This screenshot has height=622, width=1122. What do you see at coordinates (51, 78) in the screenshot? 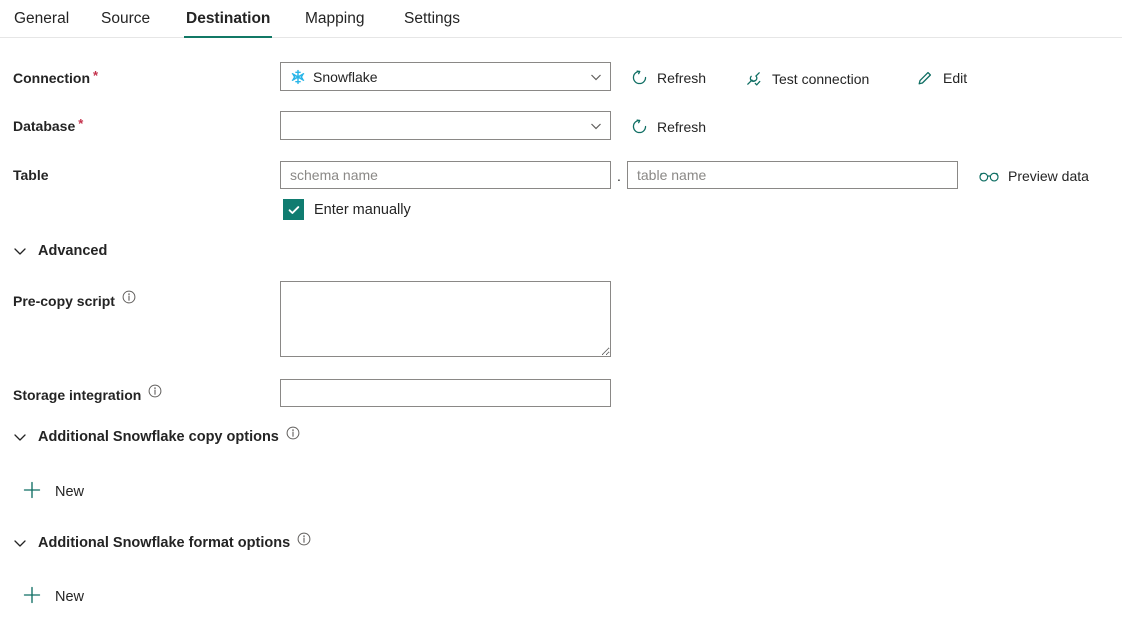
I see `connection-label-text: Connection` at bounding box center [51, 78].